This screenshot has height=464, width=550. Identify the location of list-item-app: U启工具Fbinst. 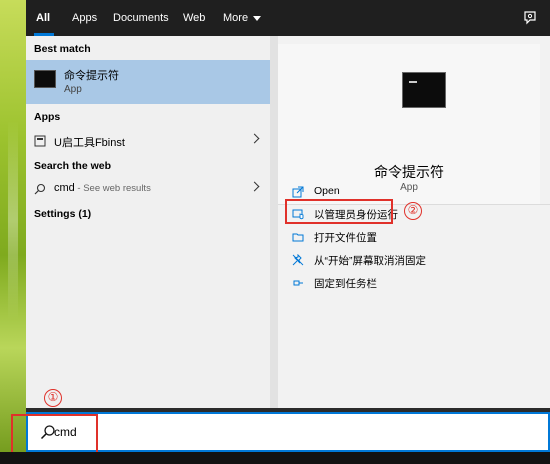
(148, 141).